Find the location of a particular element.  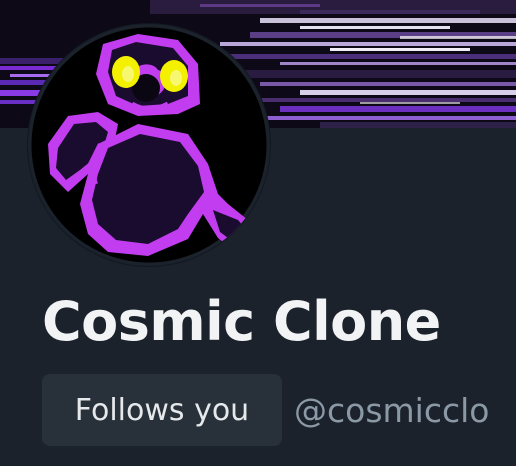

display-name: Cosmic Clone is located at coordinates (241, 321).